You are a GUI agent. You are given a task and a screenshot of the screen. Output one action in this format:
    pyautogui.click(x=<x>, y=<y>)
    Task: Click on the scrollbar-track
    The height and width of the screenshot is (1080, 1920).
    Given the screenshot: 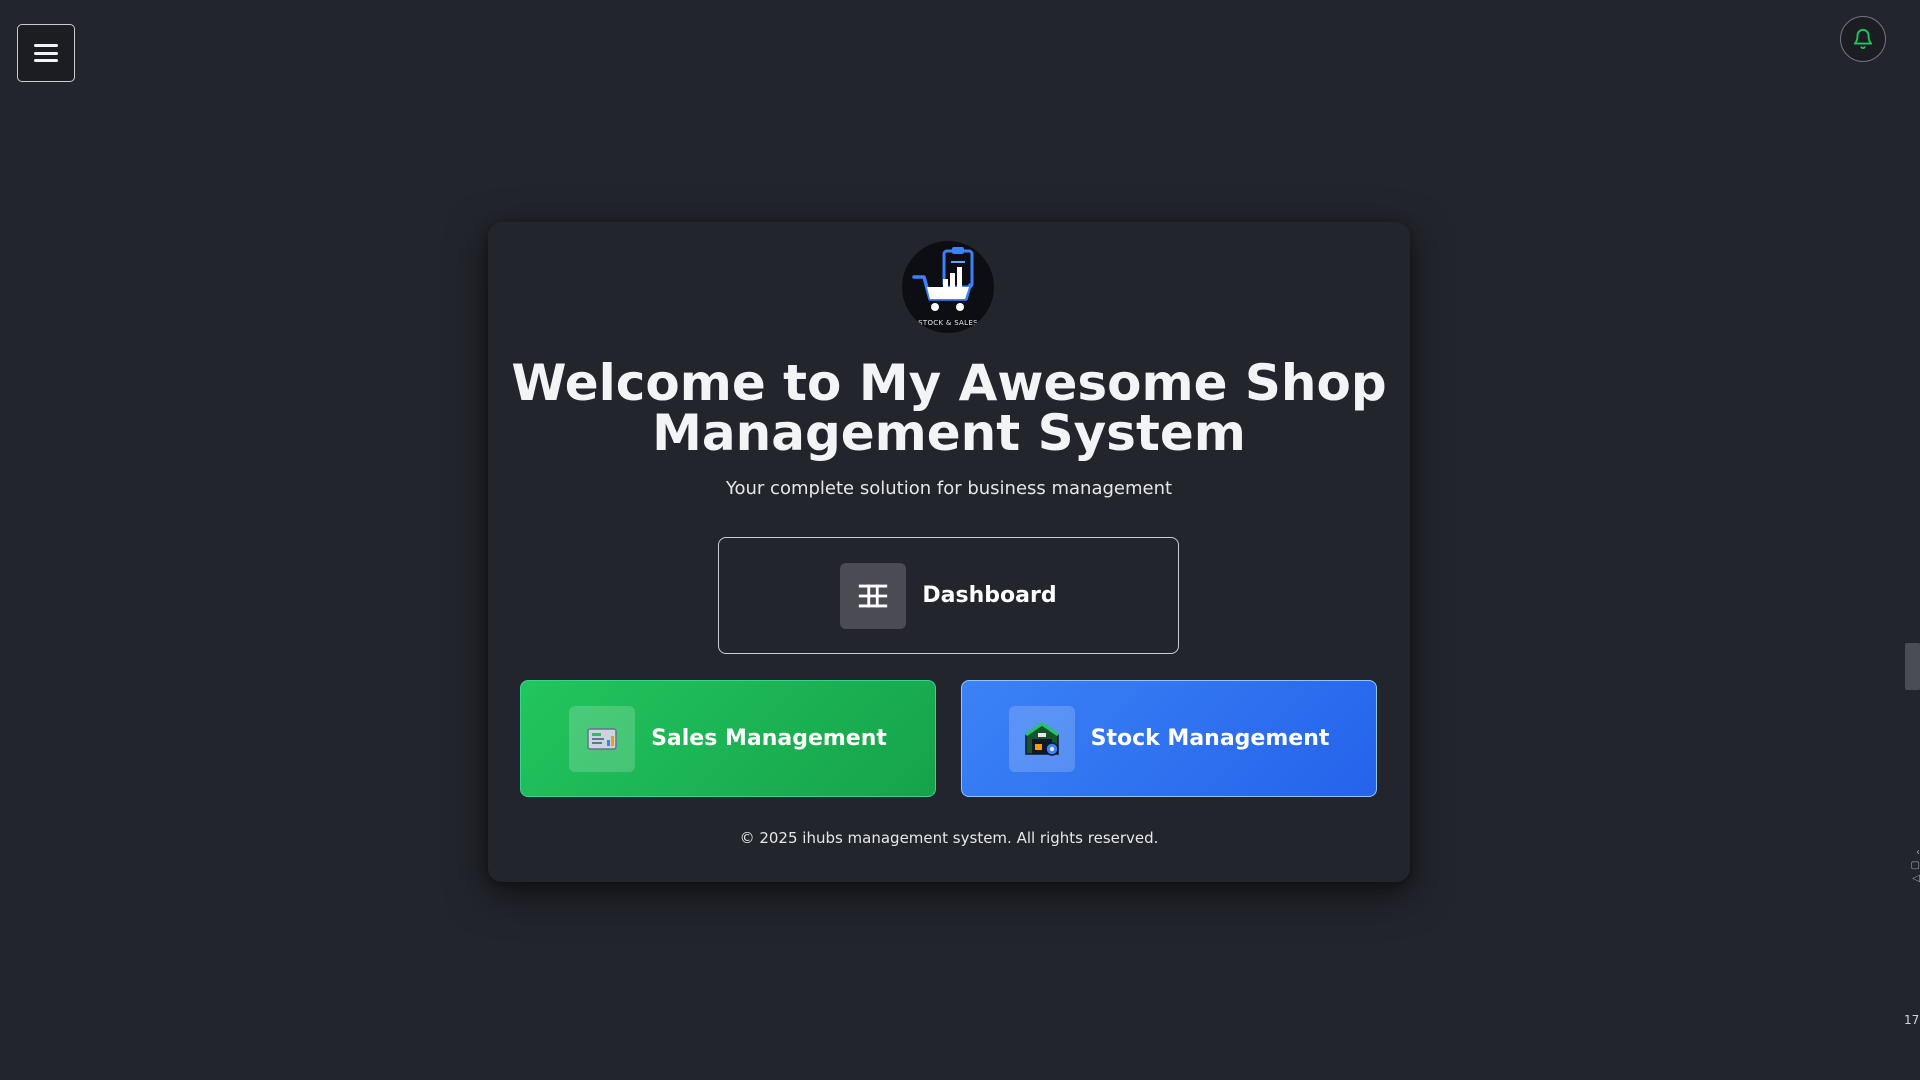 What is the action you would take?
    pyautogui.click(x=1911, y=540)
    